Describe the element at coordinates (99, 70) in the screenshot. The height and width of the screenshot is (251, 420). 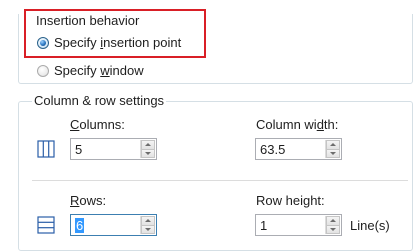
I see `specify-window-label: Specify window` at that location.